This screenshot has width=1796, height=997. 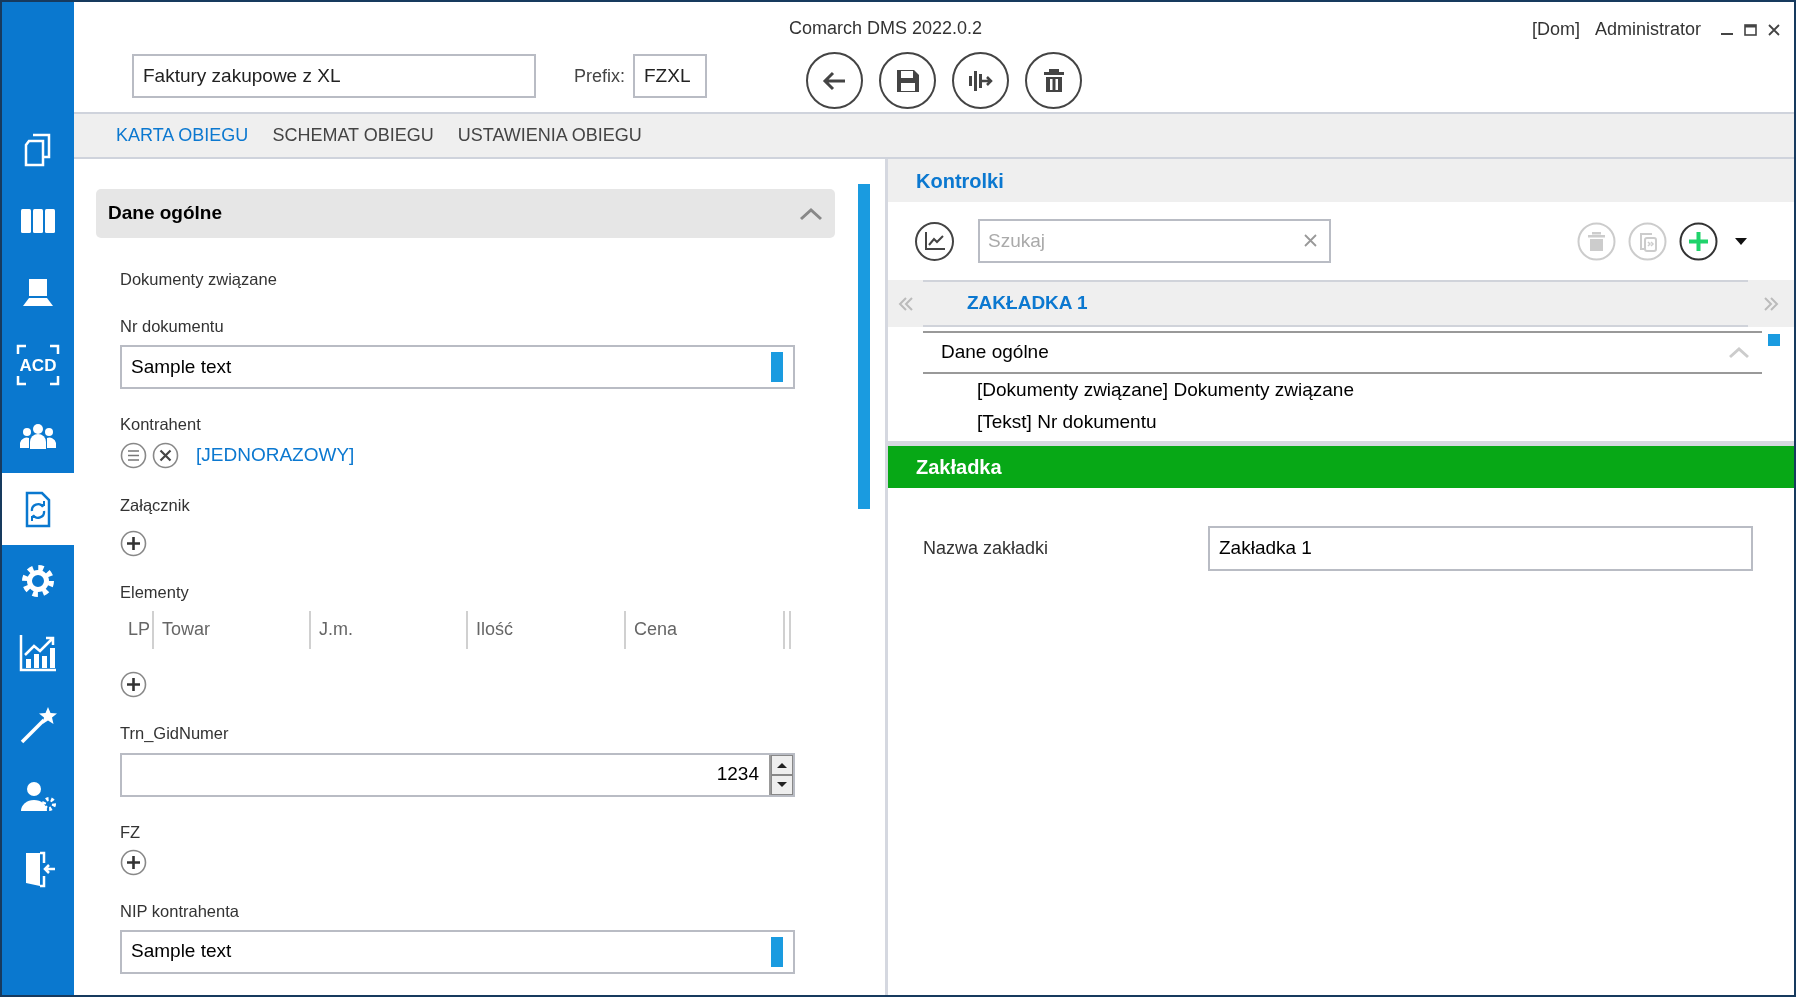 What do you see at coordinates (547, 629) in the screenshot?
I see `column-header: Ilość` at bounding box center [547, 629].